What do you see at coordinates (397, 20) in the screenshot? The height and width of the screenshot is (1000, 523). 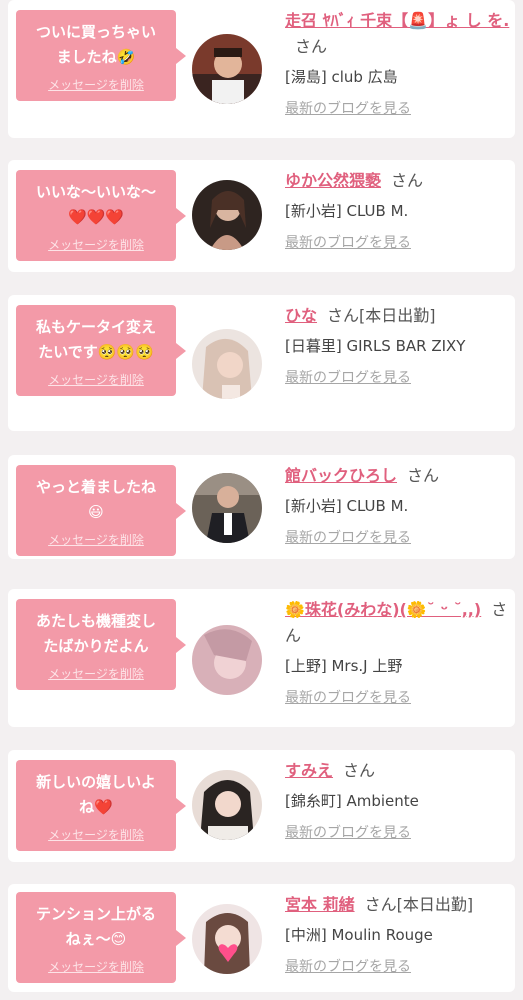 I see `sender-name-link: 走召 ﾔﾊﾞｨ 千束【🚨】ょ し を.` at bounding box center [397, 20].